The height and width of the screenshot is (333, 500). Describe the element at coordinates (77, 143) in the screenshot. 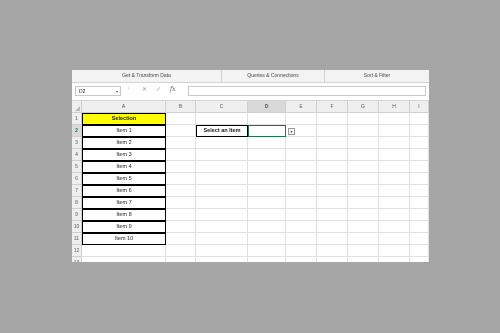

I see `row-header-3: 3` at that location.